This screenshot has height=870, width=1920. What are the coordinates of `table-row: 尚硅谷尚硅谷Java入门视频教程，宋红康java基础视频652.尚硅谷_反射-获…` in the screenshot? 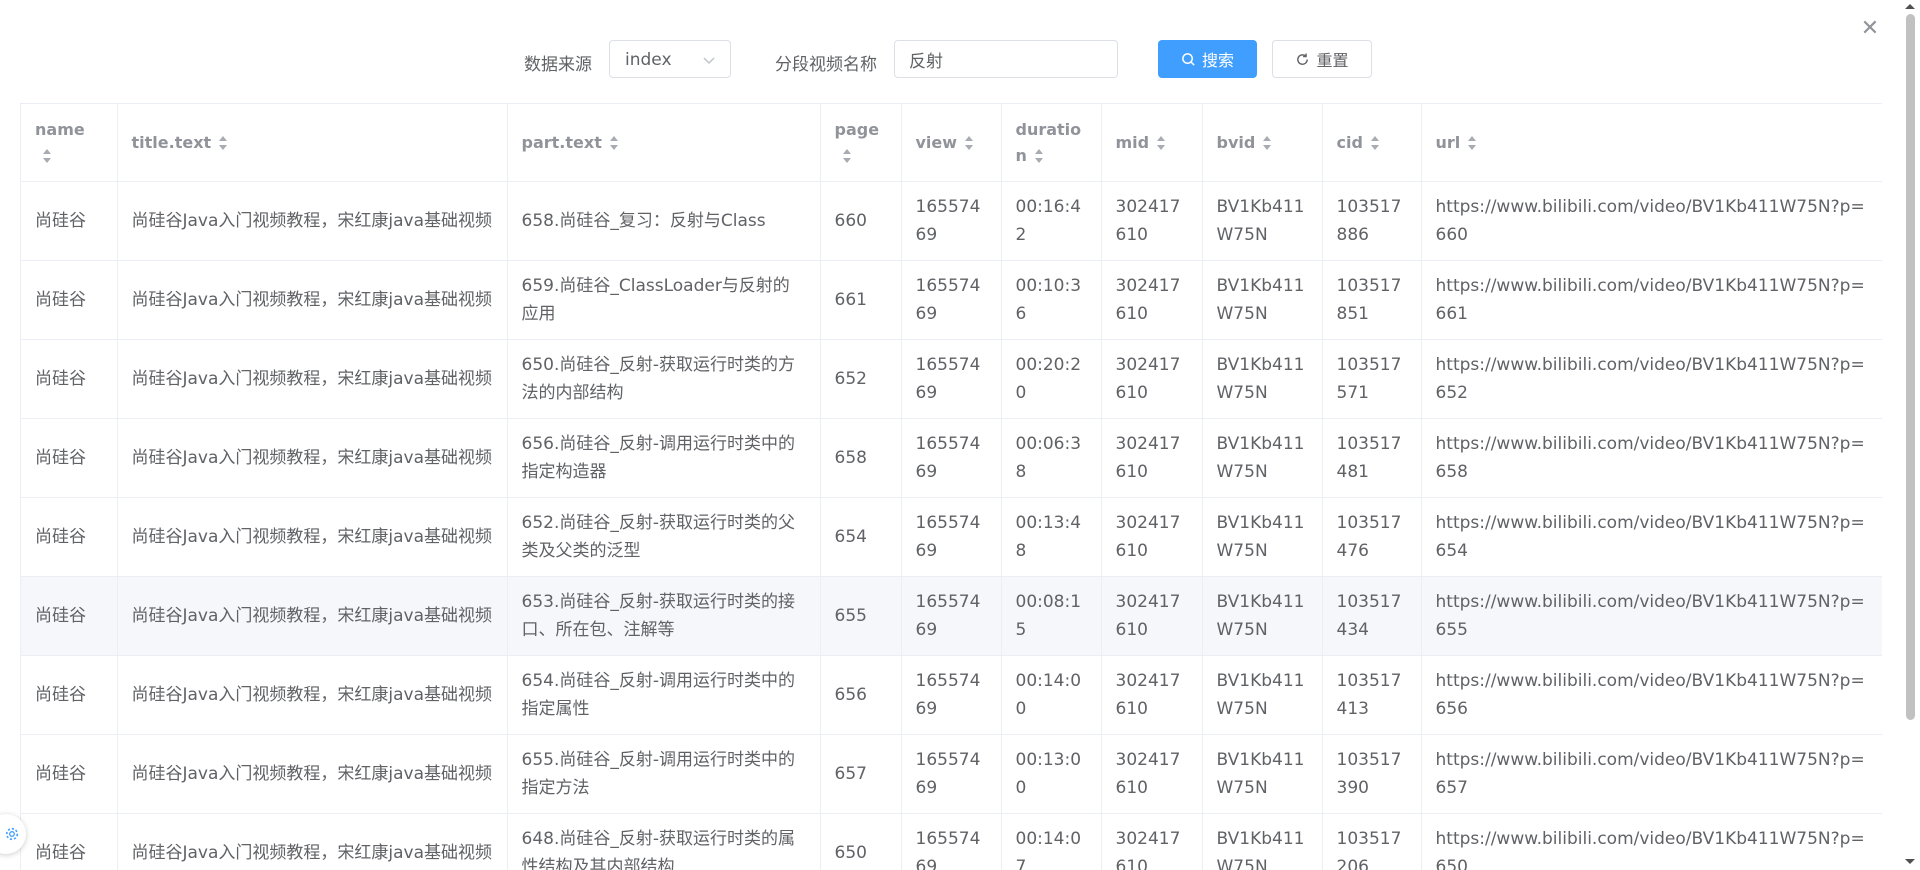 It's located at (951, 537).